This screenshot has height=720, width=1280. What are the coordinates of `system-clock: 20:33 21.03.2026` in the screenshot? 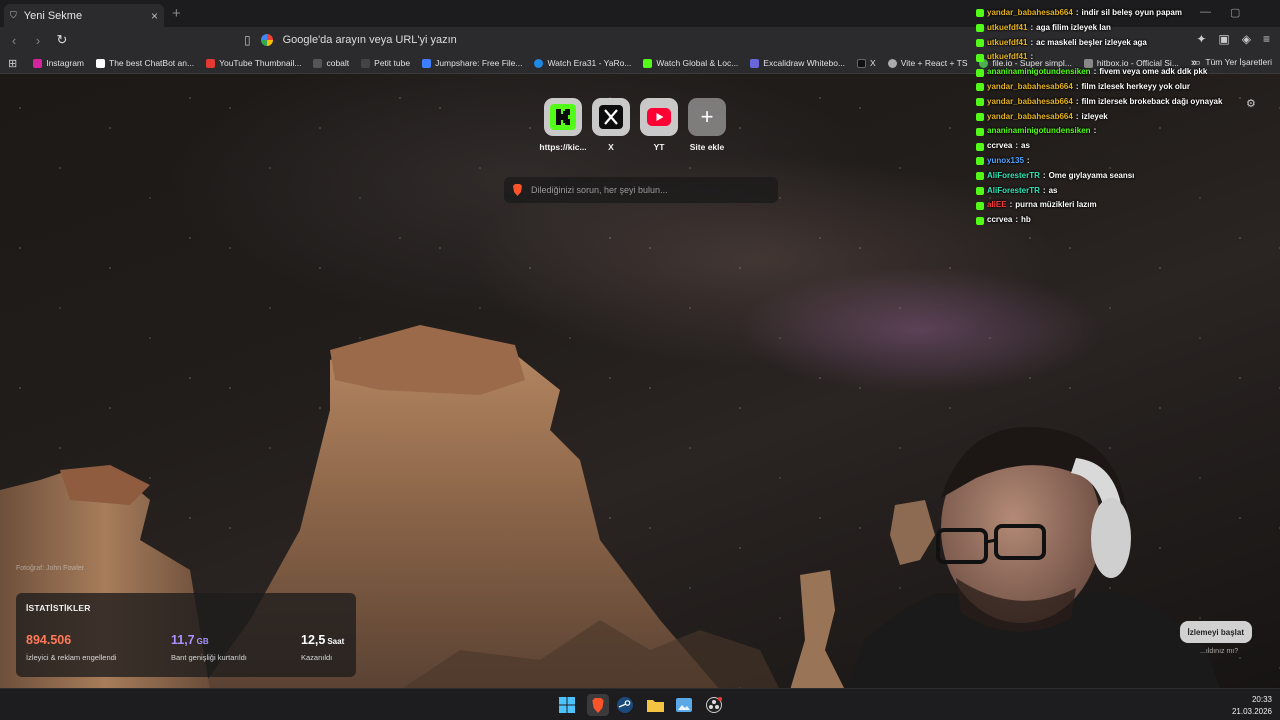 It's located at (1252, 706).